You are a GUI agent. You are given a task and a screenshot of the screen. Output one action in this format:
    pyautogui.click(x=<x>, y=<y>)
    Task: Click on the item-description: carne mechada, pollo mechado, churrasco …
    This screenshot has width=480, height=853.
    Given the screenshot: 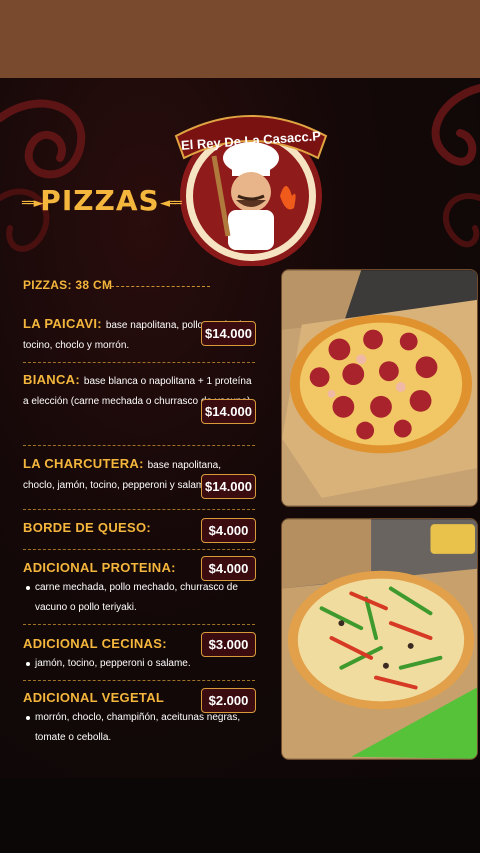 What is the action you would take?
    pyautogui.click(x=139, y=598)
    